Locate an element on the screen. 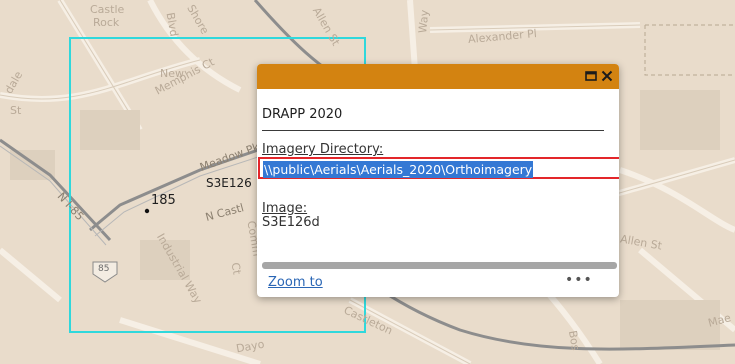 This screenshot has height=364, width=735. more-actions-button: ••• is located at coordinates (579, 280).